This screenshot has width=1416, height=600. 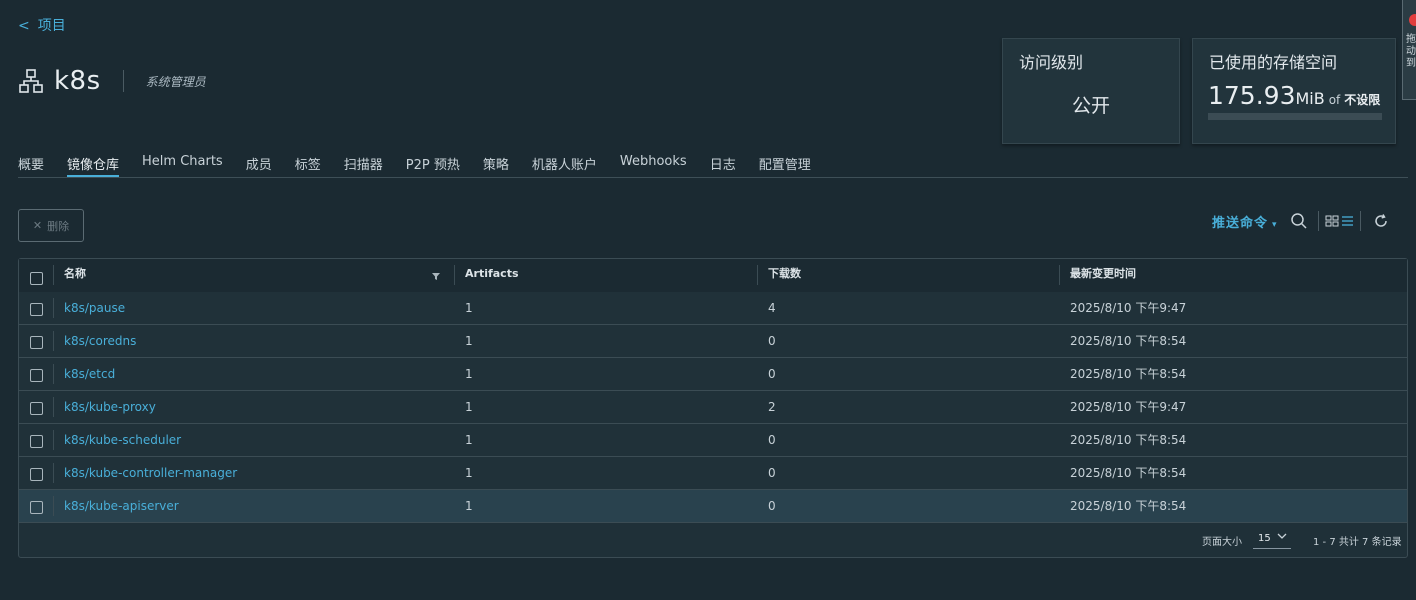 What do you see at coordinates (723, 162) in the screenshot?
I see `tab-item: 日志` at bounding box center [723, 162].